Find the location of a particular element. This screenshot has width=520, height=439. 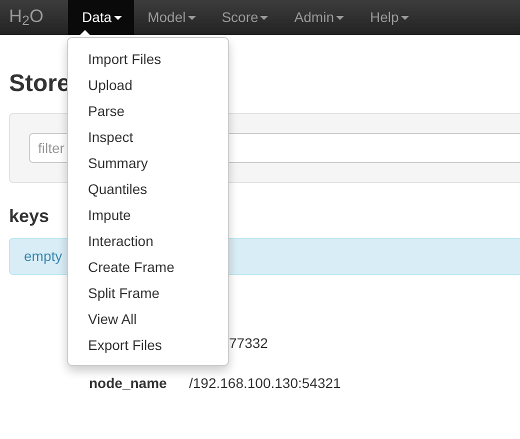

page-title: Store is located at coordinates (39, 84).